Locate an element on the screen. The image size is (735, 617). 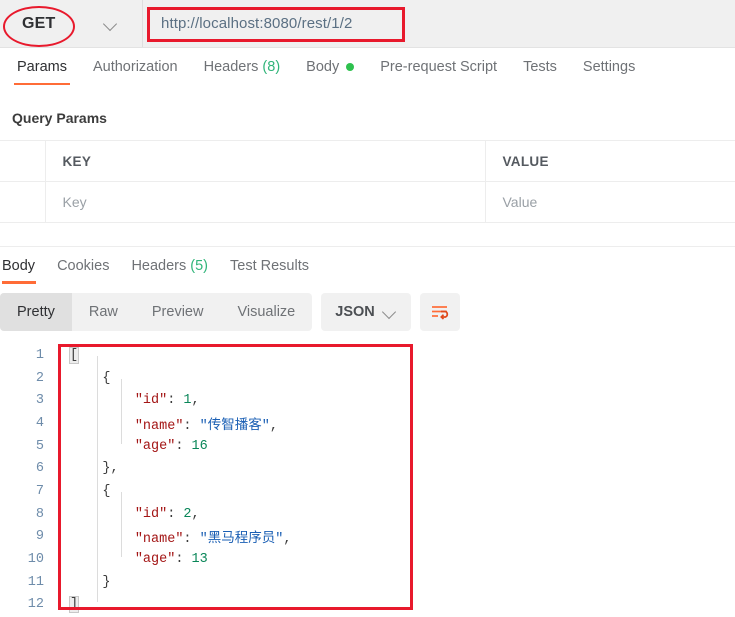
tab-label: Tests is located at coordinates (540, 66).